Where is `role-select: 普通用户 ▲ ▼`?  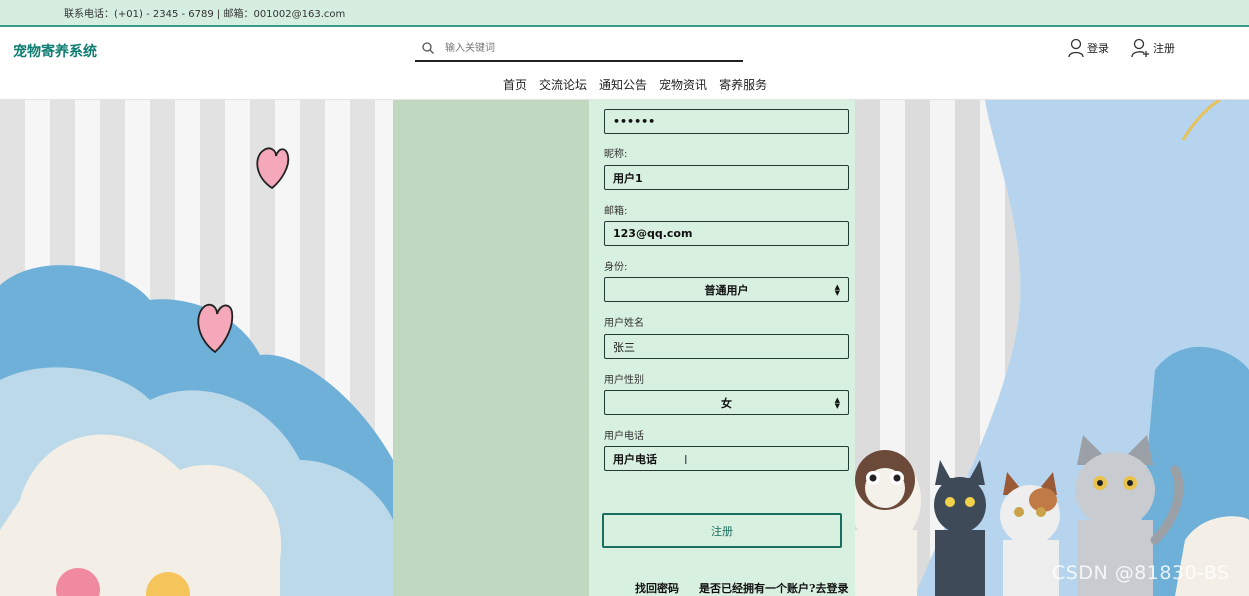 role-select: 普通用户 ▲ ▼ is located at coordinates (726, 289).